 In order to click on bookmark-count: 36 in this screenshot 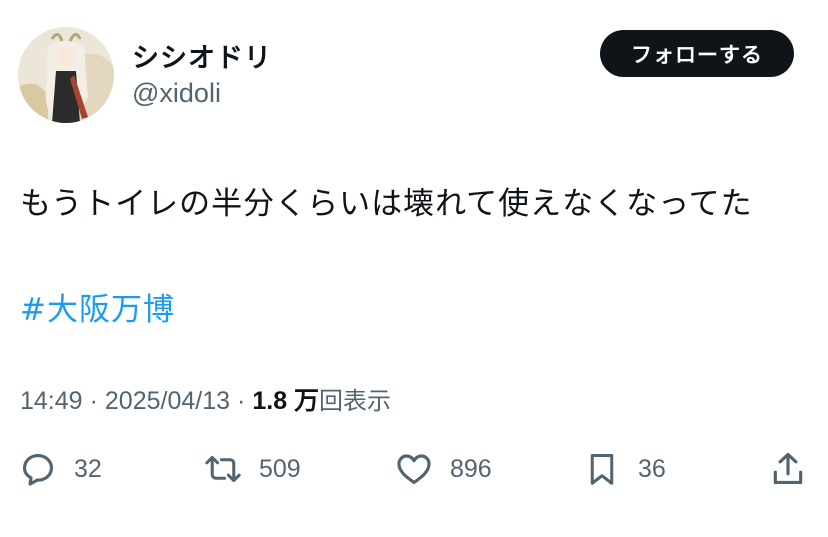, I will do `click(652, 468)`.